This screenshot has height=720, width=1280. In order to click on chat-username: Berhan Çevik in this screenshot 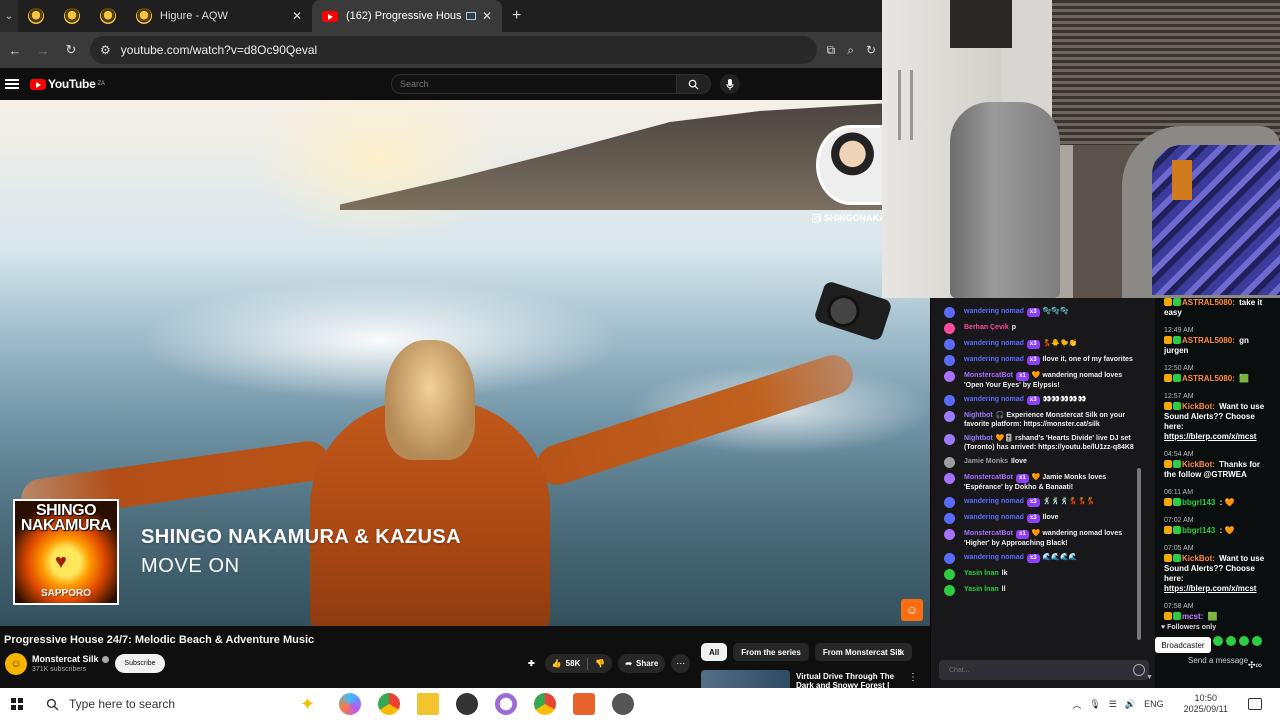, I will do `click(986, 327)`.